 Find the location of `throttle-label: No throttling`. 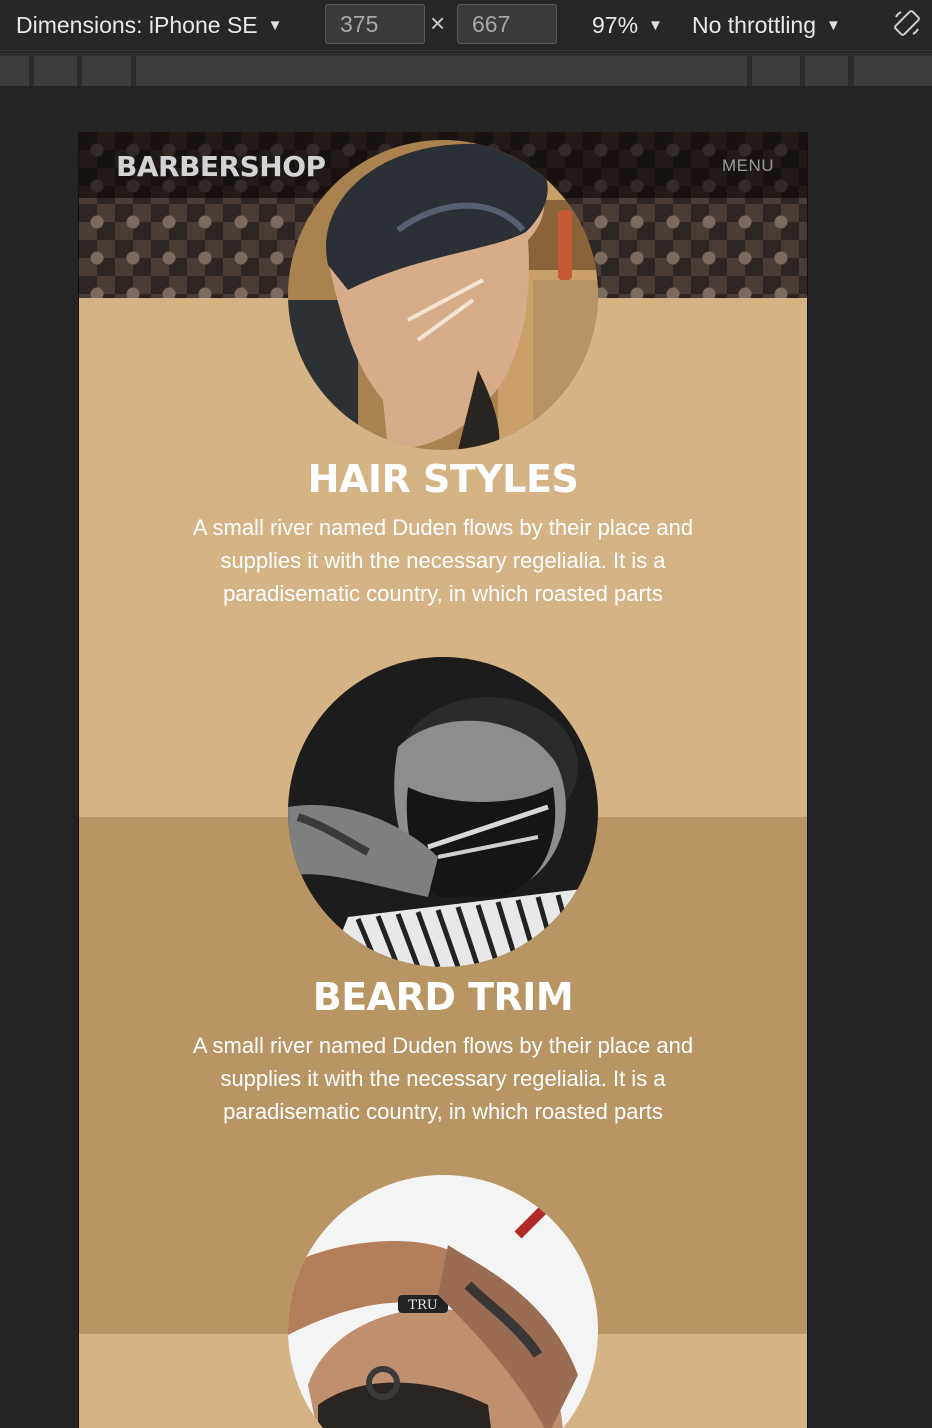

throttle-label: No throttling is located at coordinates (754, 24).